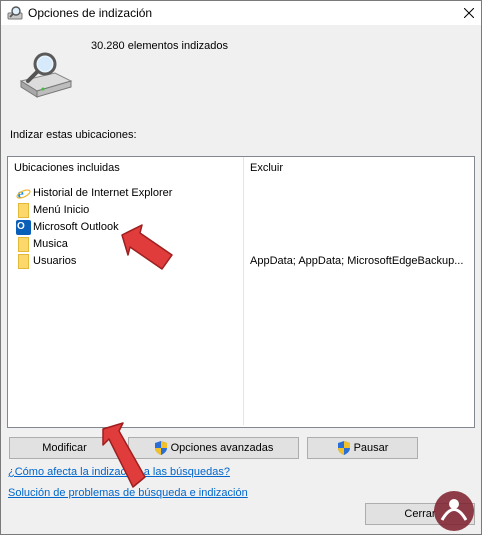 This screenshot has width=482, height=535. Describe the element at coordinates (64, 448) in the screenshot. I see `modify-button-label: Modificar` at that location.